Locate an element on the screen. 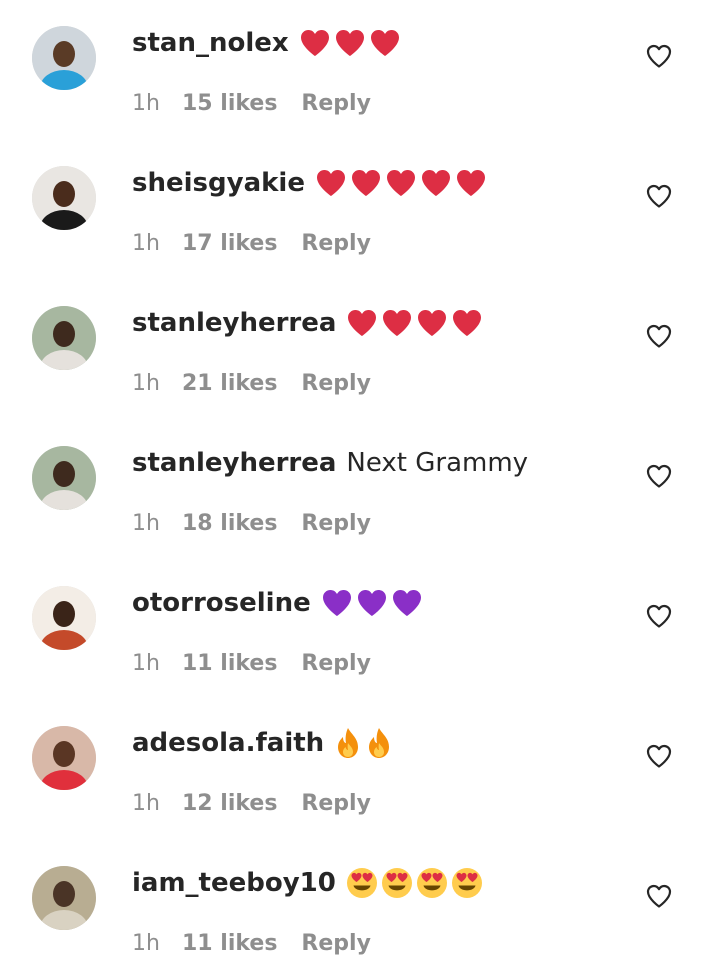 The width and height of the screenshot is (720, 980). likes-count: 21 likes is located at coordinates (229, 383).